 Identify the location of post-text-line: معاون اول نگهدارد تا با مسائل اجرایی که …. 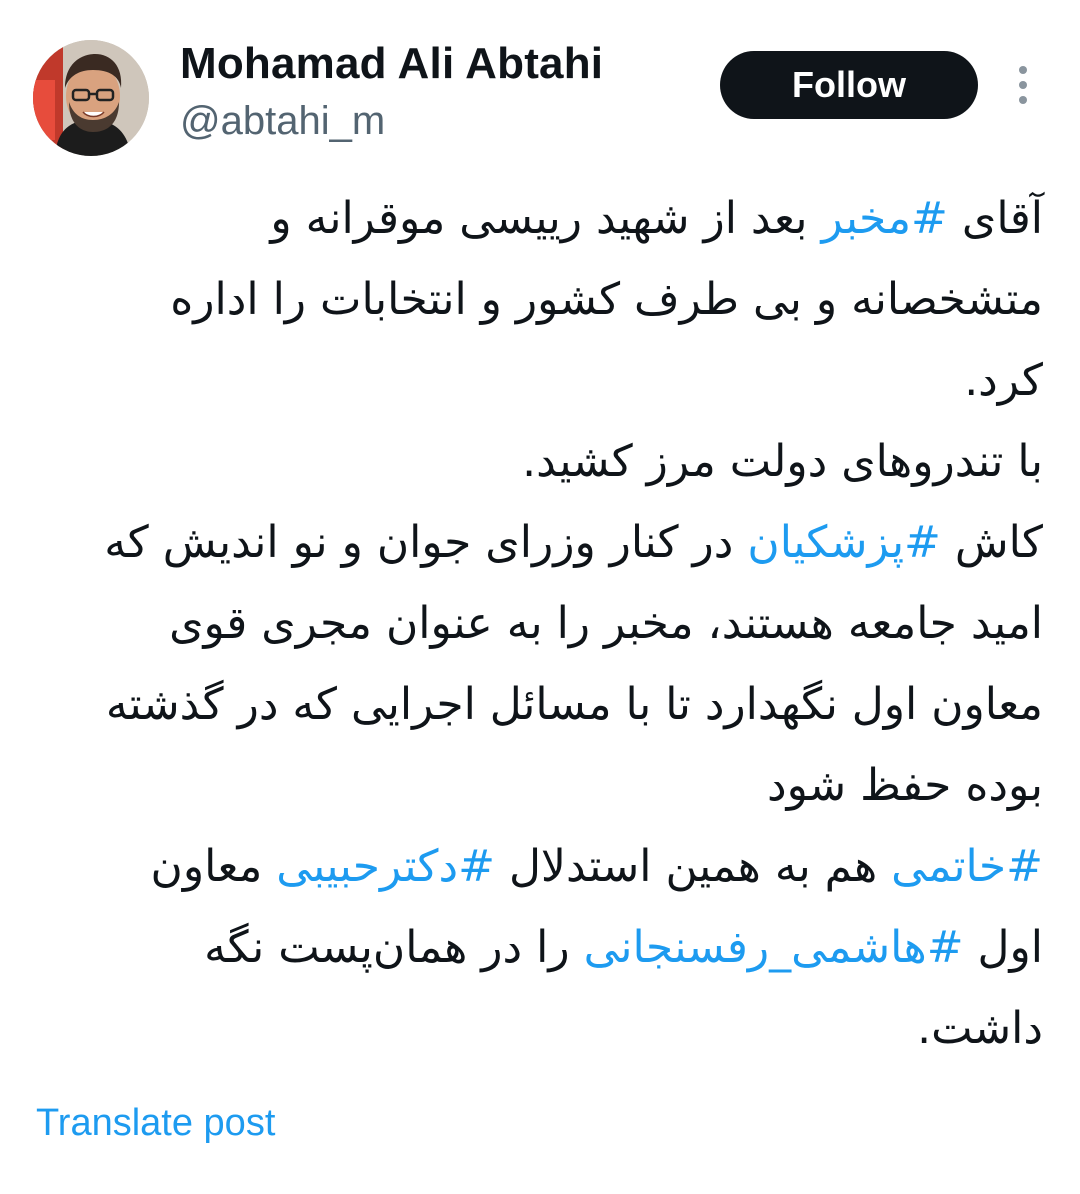
(538, 704).